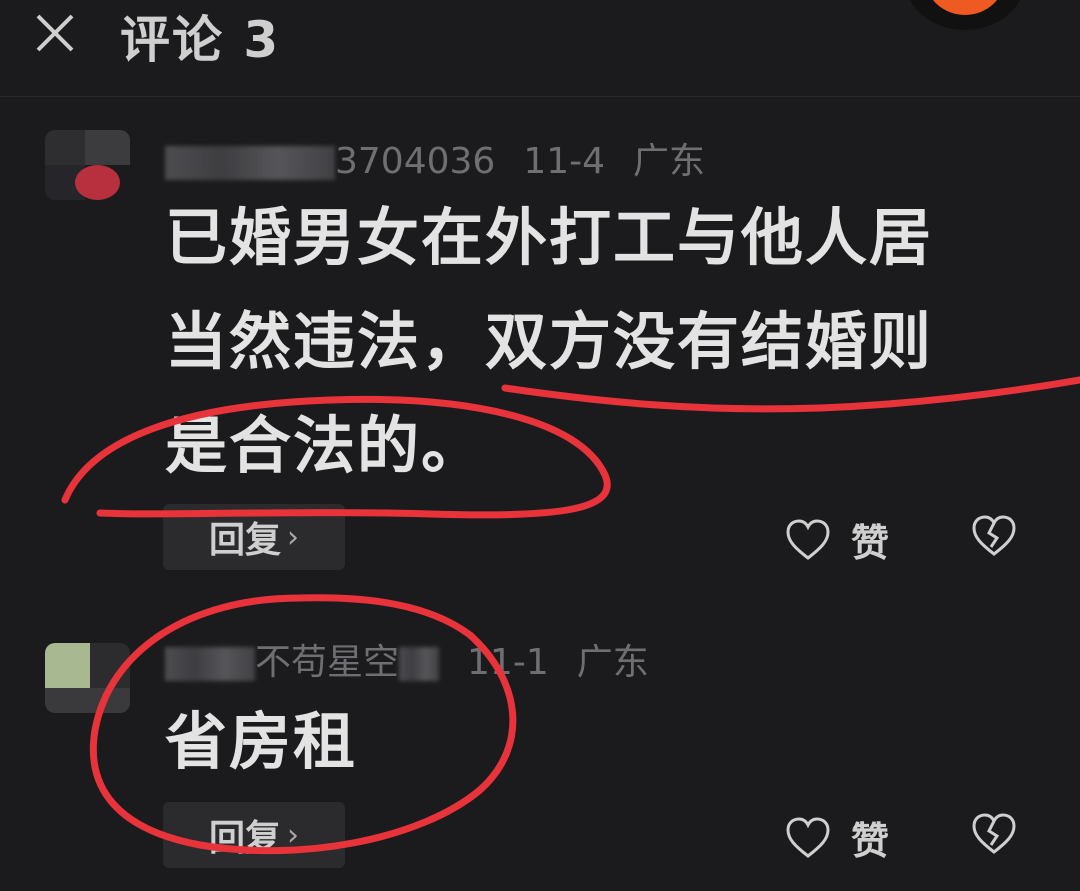 This screenshot has width=1080, height=891. I want to click on page-title: 评论 3, so click(200, 40).